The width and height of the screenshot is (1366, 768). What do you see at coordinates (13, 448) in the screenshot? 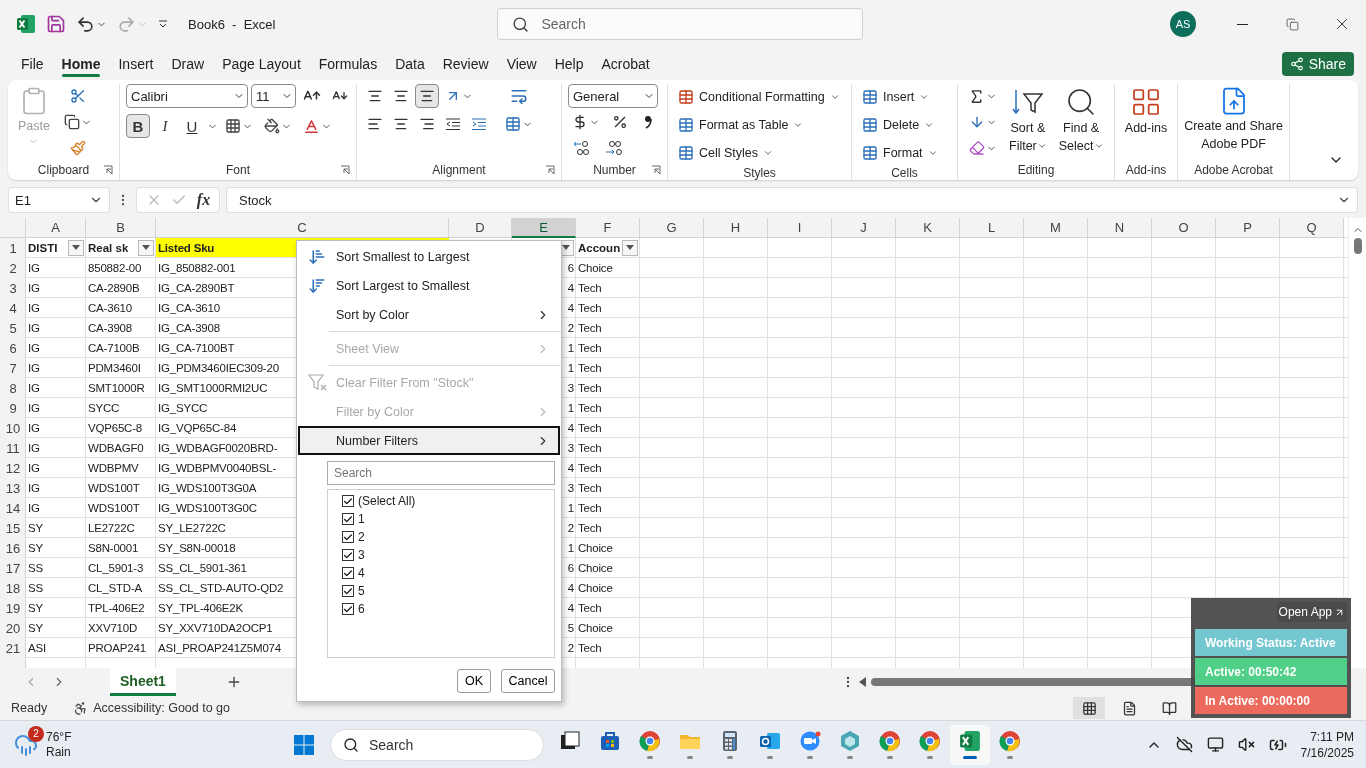
I see `row-number: 11` at bounding box center [13, 448].